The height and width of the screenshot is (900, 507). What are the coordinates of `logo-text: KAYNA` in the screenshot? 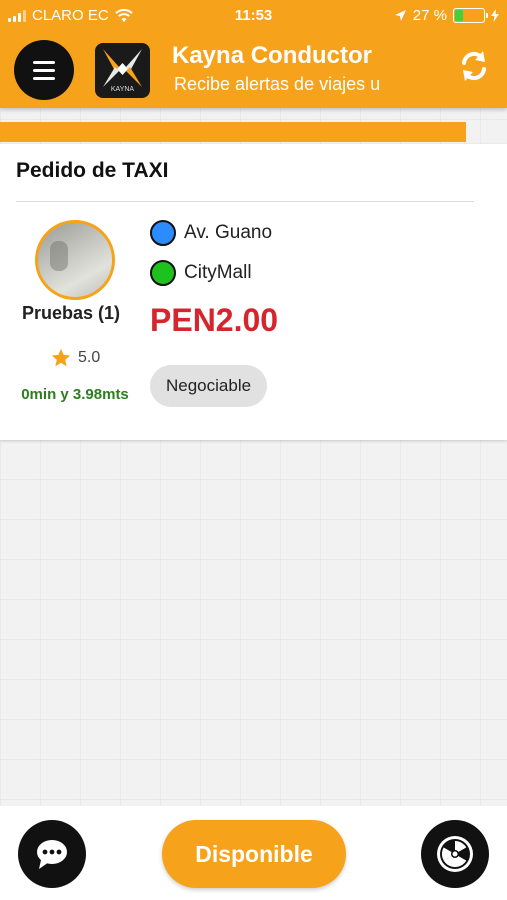 It's located at (122, 89).